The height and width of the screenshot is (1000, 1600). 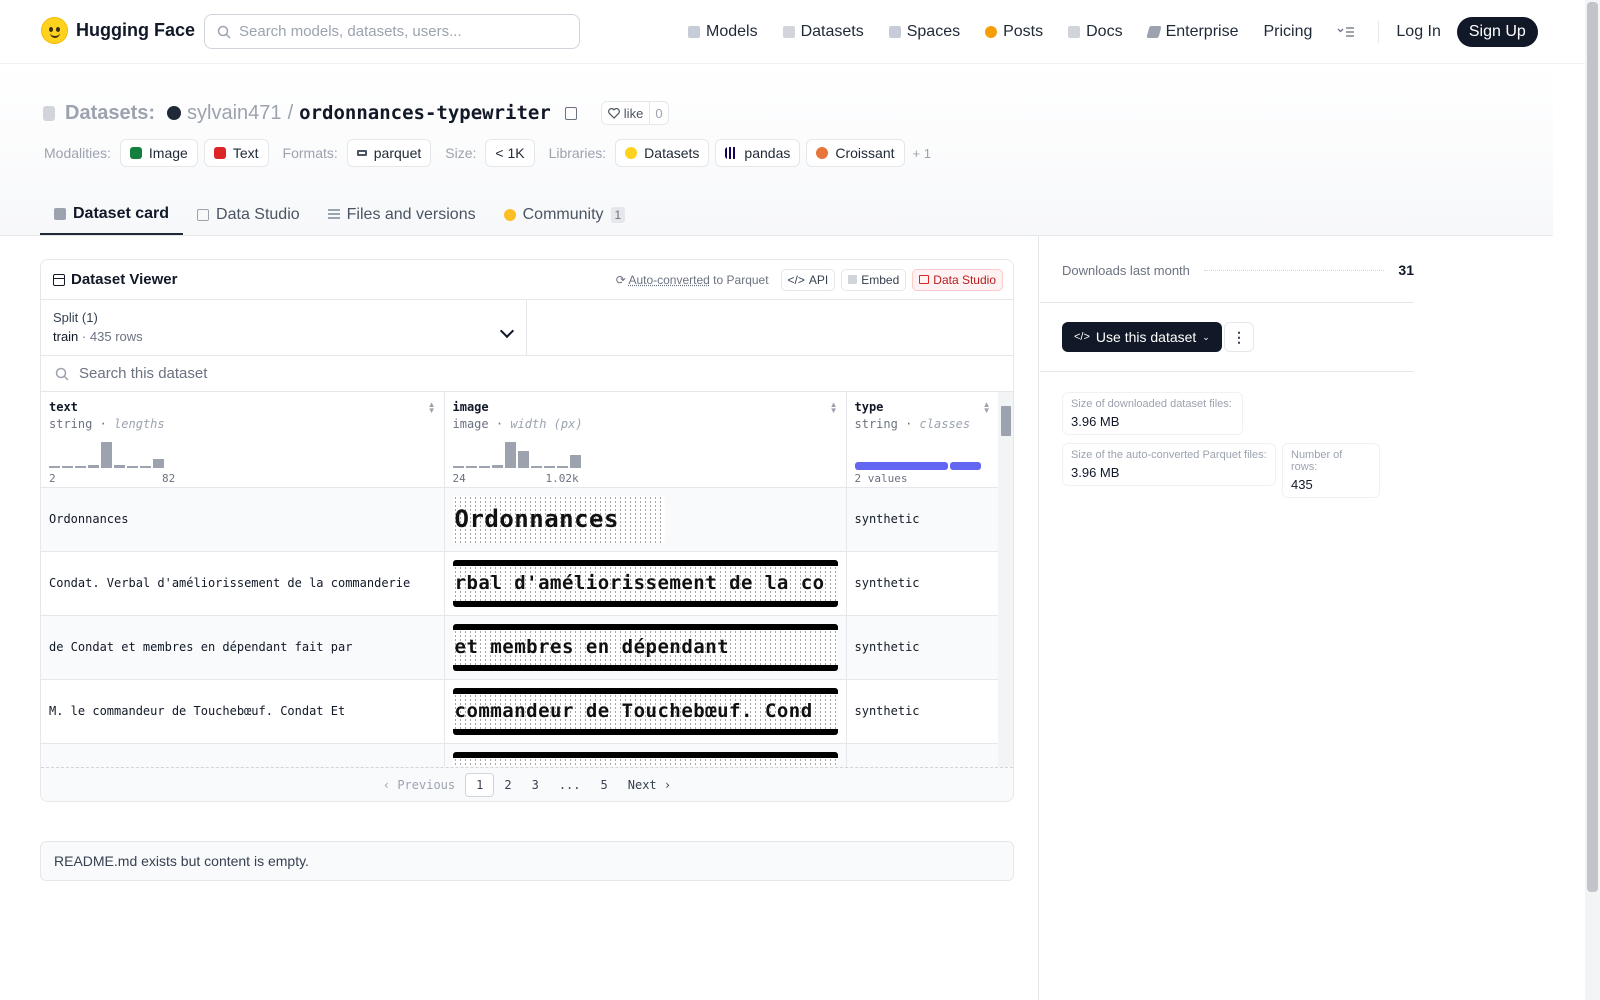 I want to click on nav-more-menu, so click(x=1346, y=32).